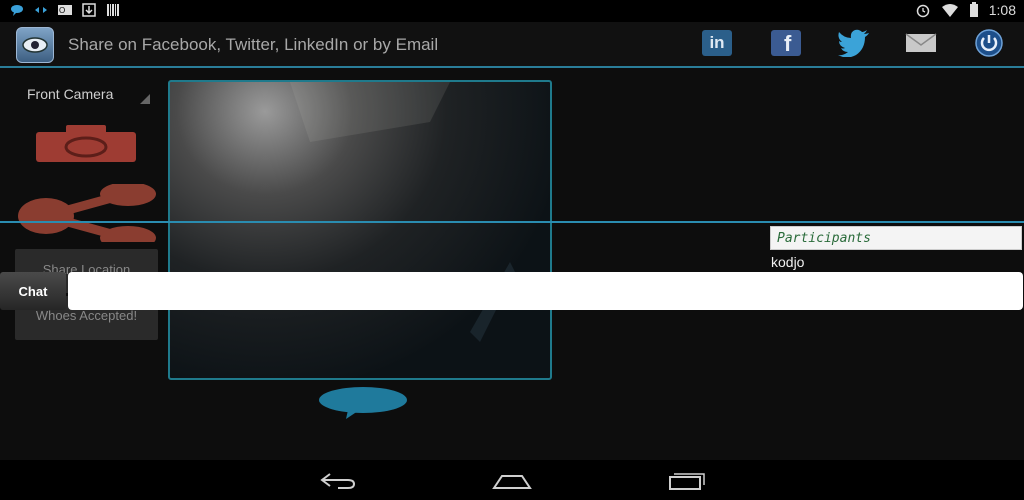  I want to click on camera-icon, so click(86, 143).